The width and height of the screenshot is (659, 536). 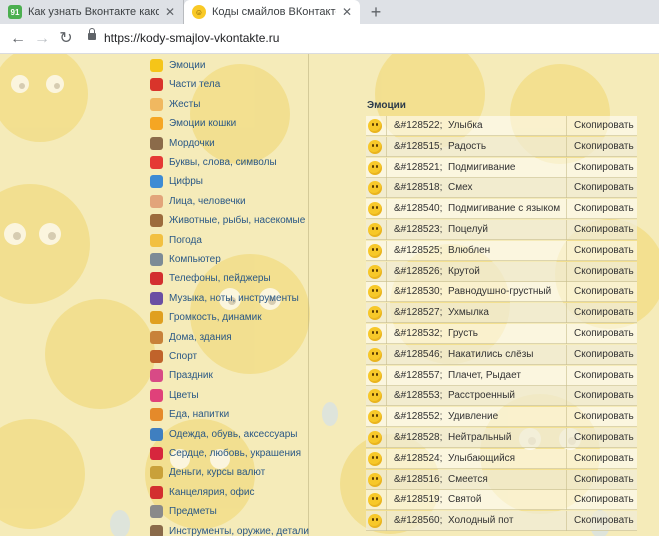 What do you see at coordinates (156, 434) in the screenshot?
I see `clothing-emoji-icon` at bounding box center [156, 434].